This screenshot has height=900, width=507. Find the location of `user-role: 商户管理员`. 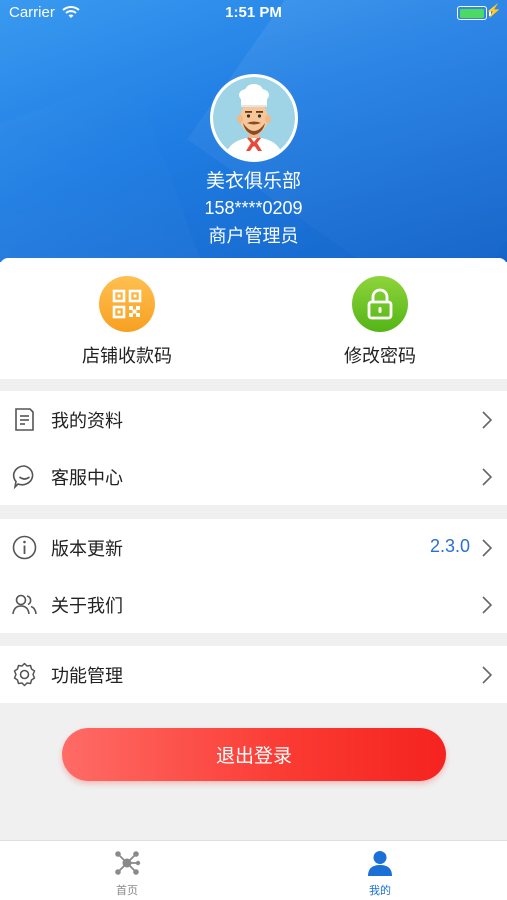

user-role: 商户管理员 is located at coordinates (253, 236).